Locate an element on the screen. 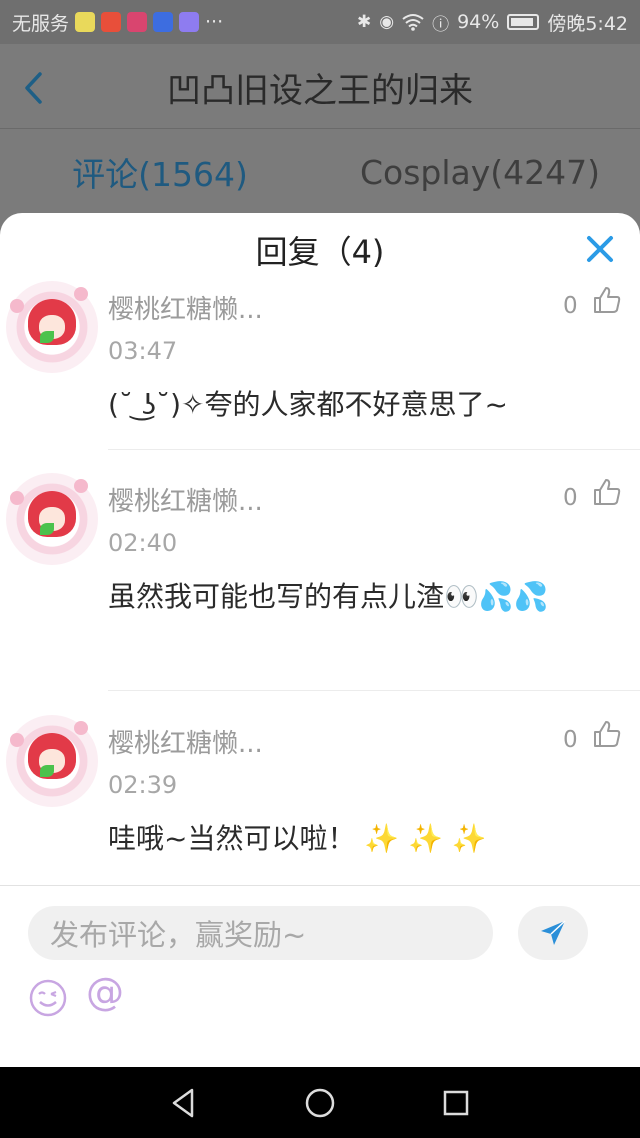  back-button is located at coordinates (35, 88).